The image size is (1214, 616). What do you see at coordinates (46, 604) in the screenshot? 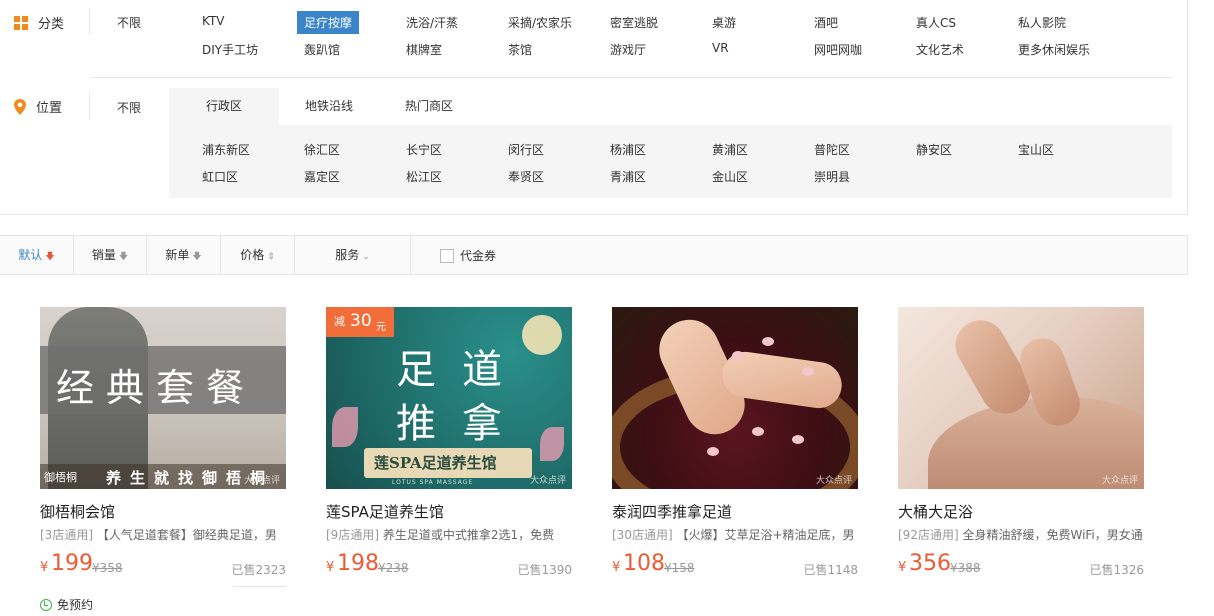
I see `clock-icon` at bounding box center [46, 604].